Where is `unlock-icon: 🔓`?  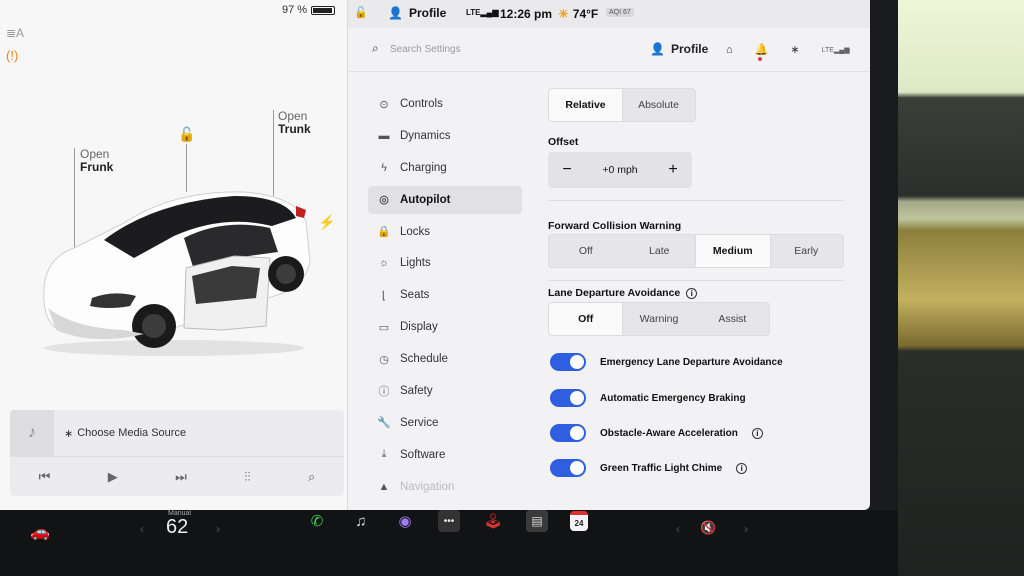
unlock-icon: 🔓 is located at coordinates (186, 134).